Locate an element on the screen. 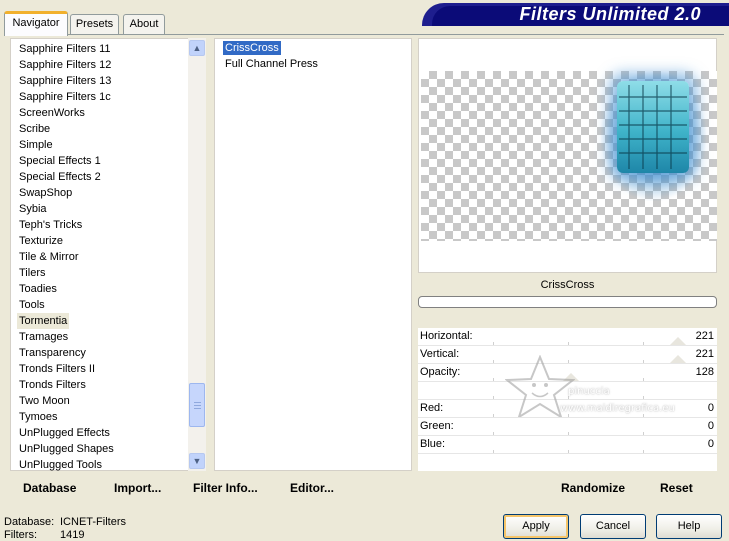 Image resolution: width=729 pixels, height=541 pixels. category-item: Special Effects 1 is located at coordinates (60, 161).